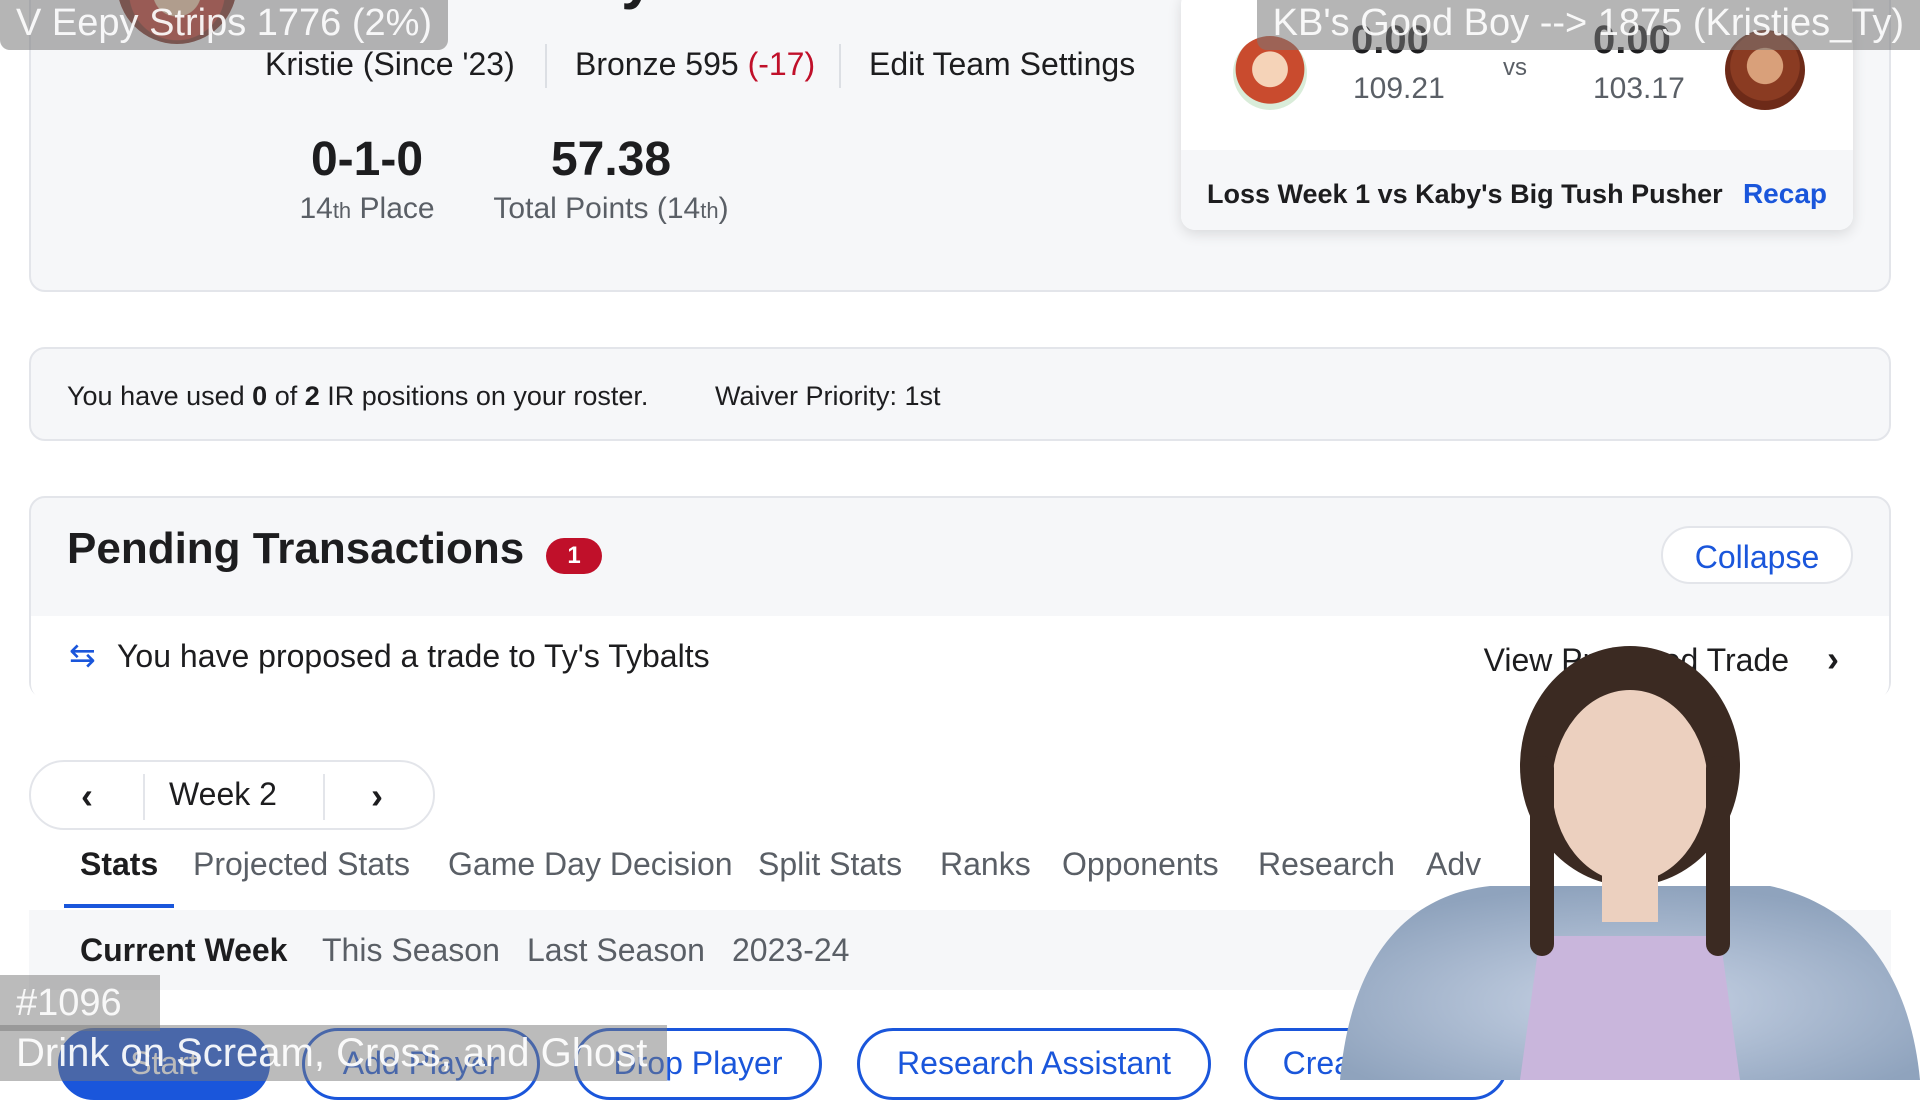 This screenshot has height=1100, width=1920. Describe the element at coordinates (1034, 1064) in the screenshot. I see `research-assistant-button: Research Assistant` at that location.